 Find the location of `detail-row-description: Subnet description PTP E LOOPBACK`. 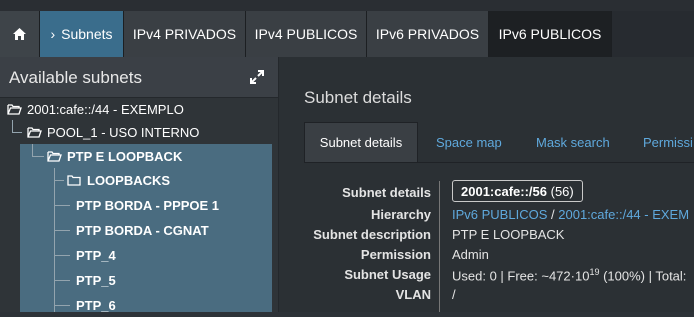

detail-row-description: Subnet description PTP E LOOPBACK is located at coordinates (486, 235).